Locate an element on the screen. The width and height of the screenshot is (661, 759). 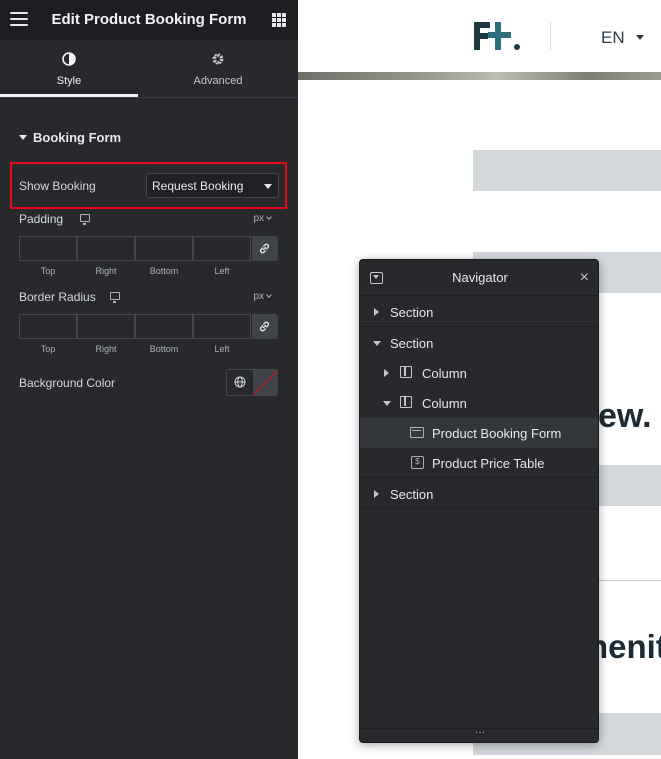
global-colors-button is located at coordinates (240, 382).